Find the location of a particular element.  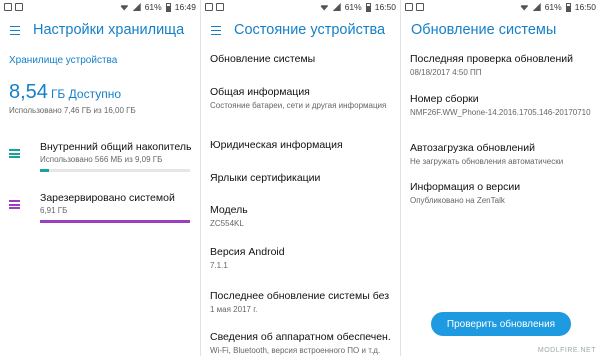

list-item-subtitle: 7.1.1 is located at coordinates (219, 265).